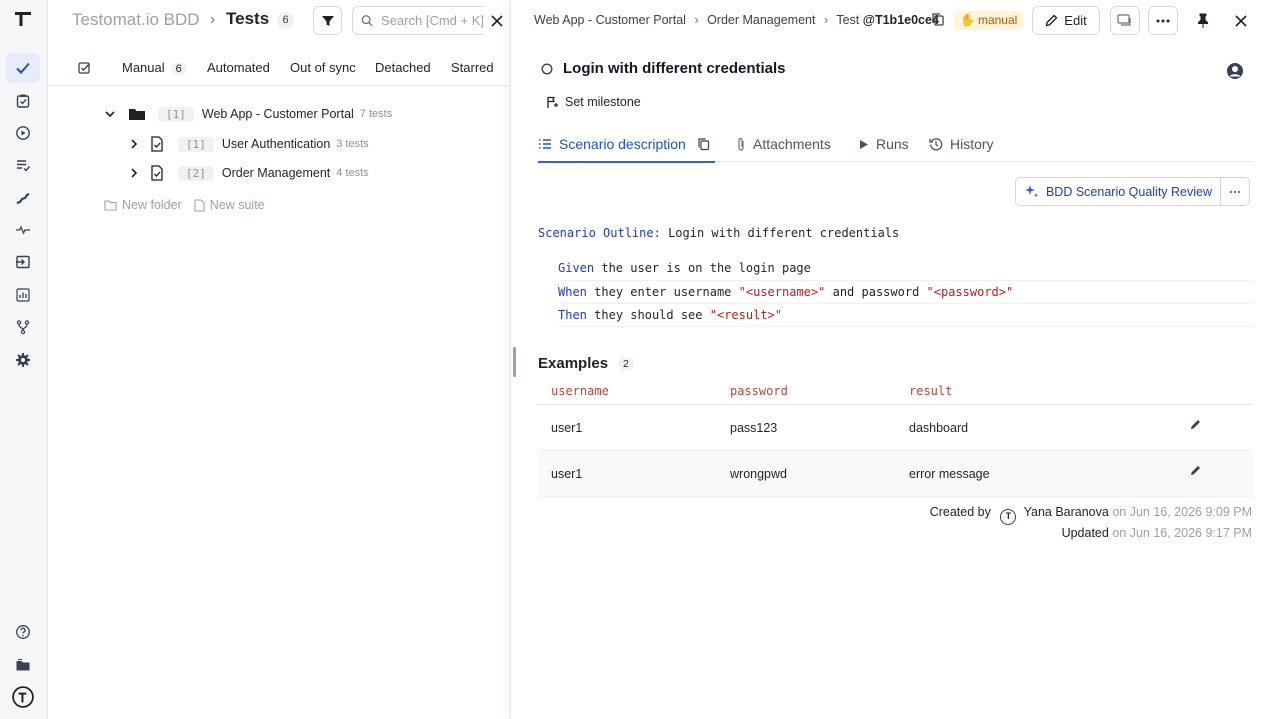 This screenshot has width=1280, height=719. What do you see at coordinates (110, 114) in the screenshot?
I see `chevron-down-icon` at bounding box center [110, 114].